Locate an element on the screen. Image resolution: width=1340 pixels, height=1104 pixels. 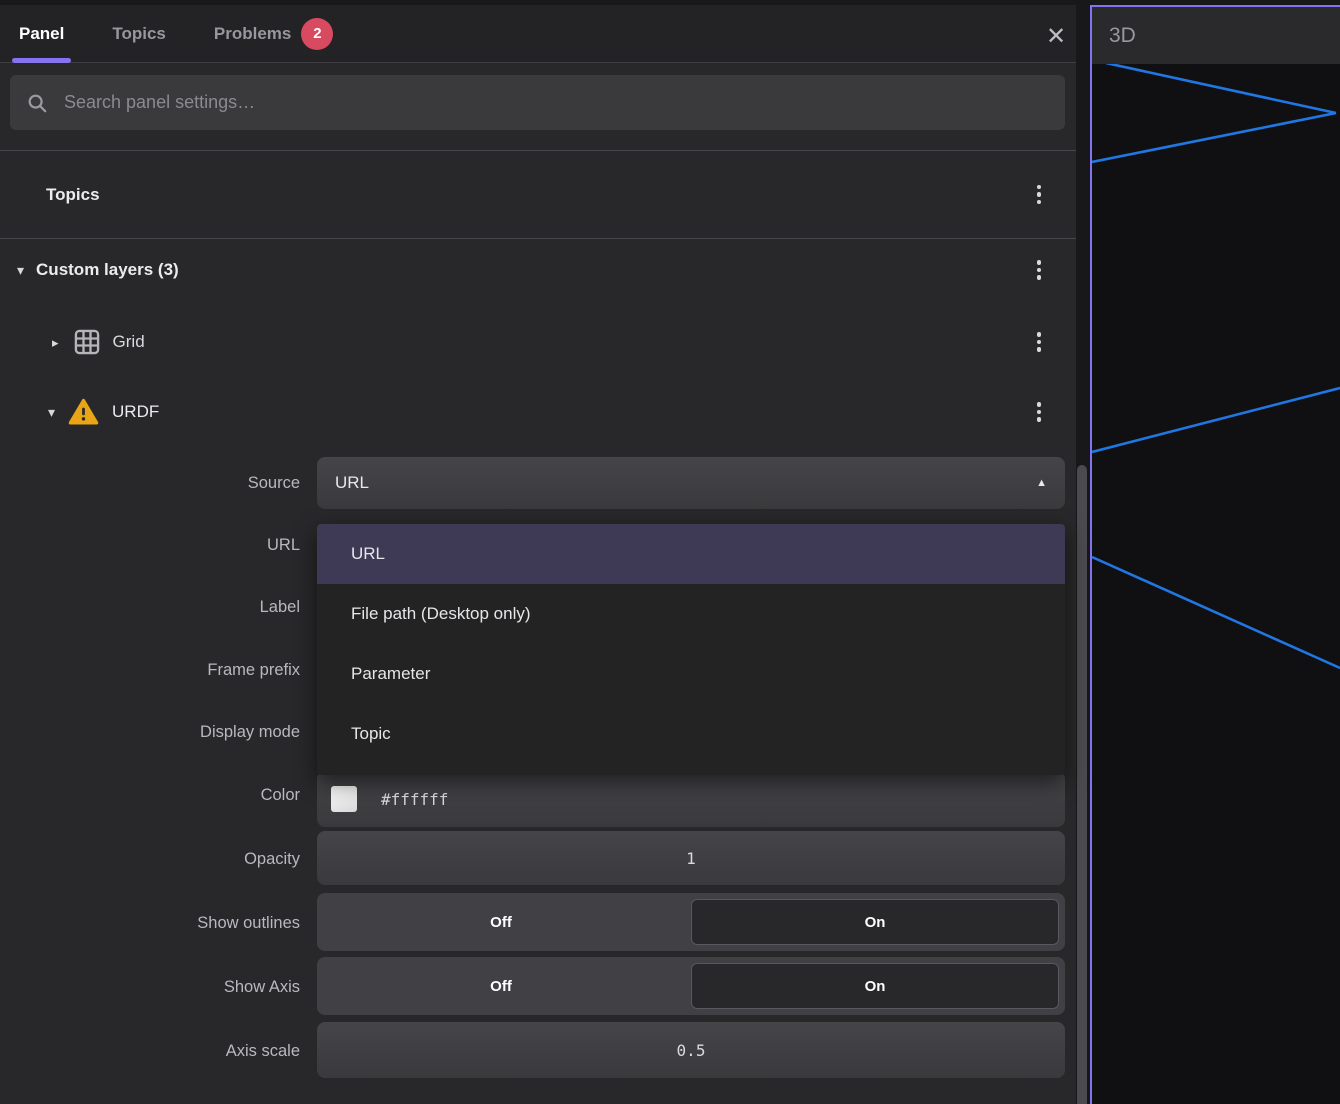
dropdown-option-url: URL is located at coordinates (691, 554).